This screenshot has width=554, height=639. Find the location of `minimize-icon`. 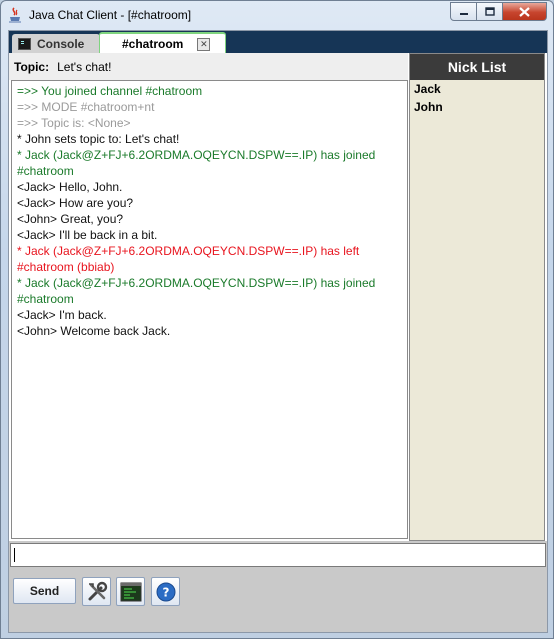

minimize-icon is located at coordinates (463, 13).